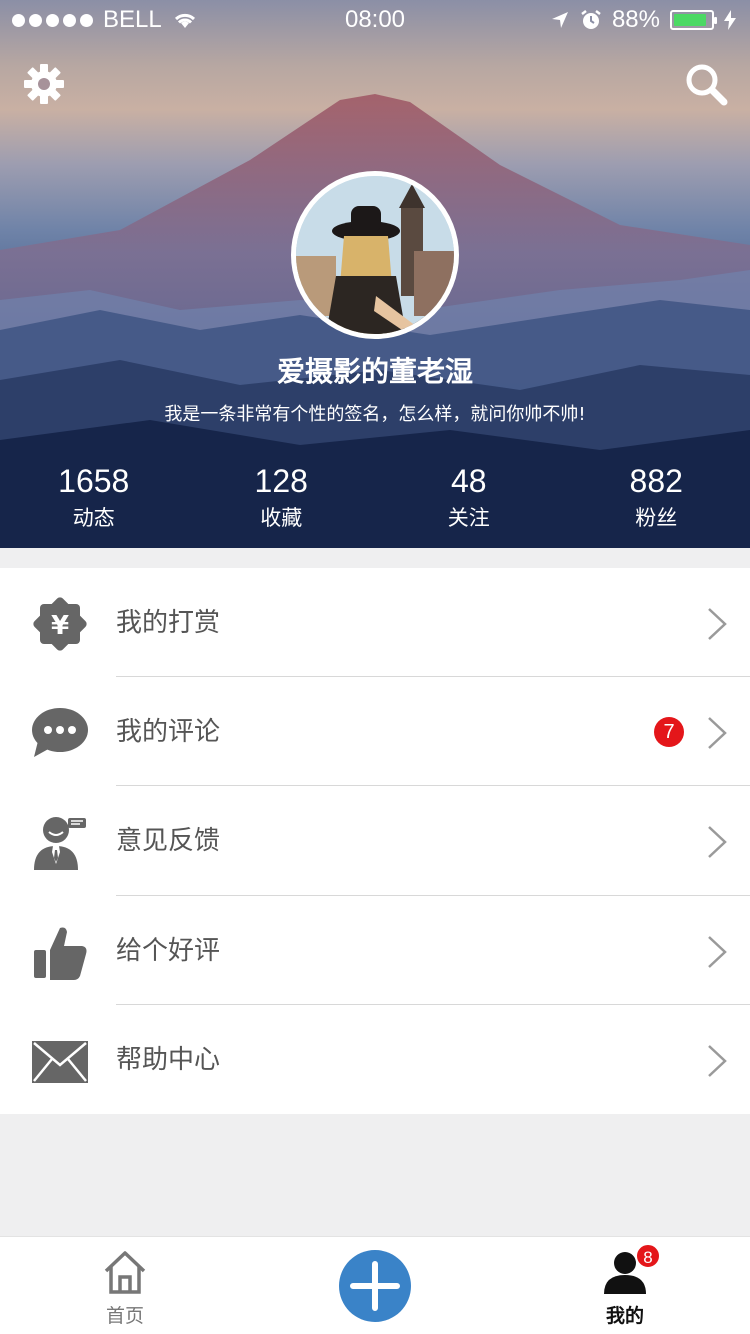  I want to click on tab-bar: 首页 8 我的, so click(375, 1285).